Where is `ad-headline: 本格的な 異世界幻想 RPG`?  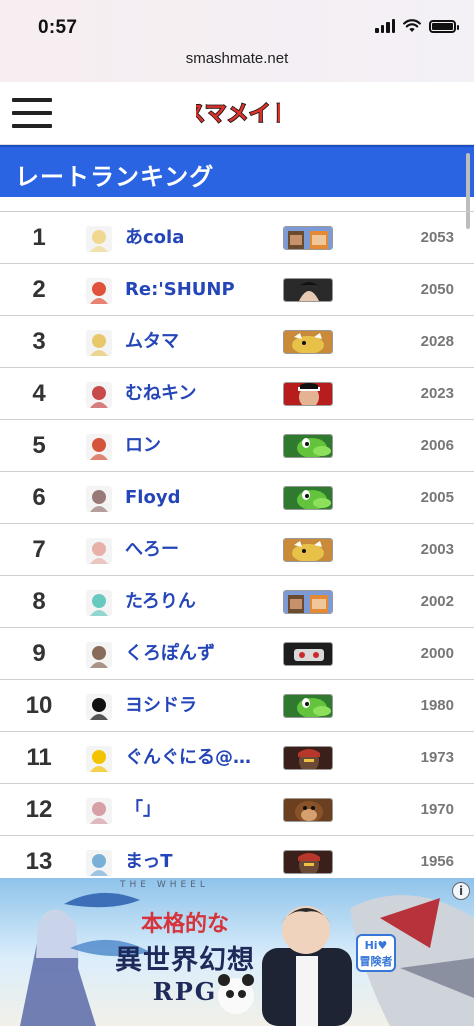 ad-headline: 本格的な 異世界幻想 RPG is located at coordinates (185, 956).